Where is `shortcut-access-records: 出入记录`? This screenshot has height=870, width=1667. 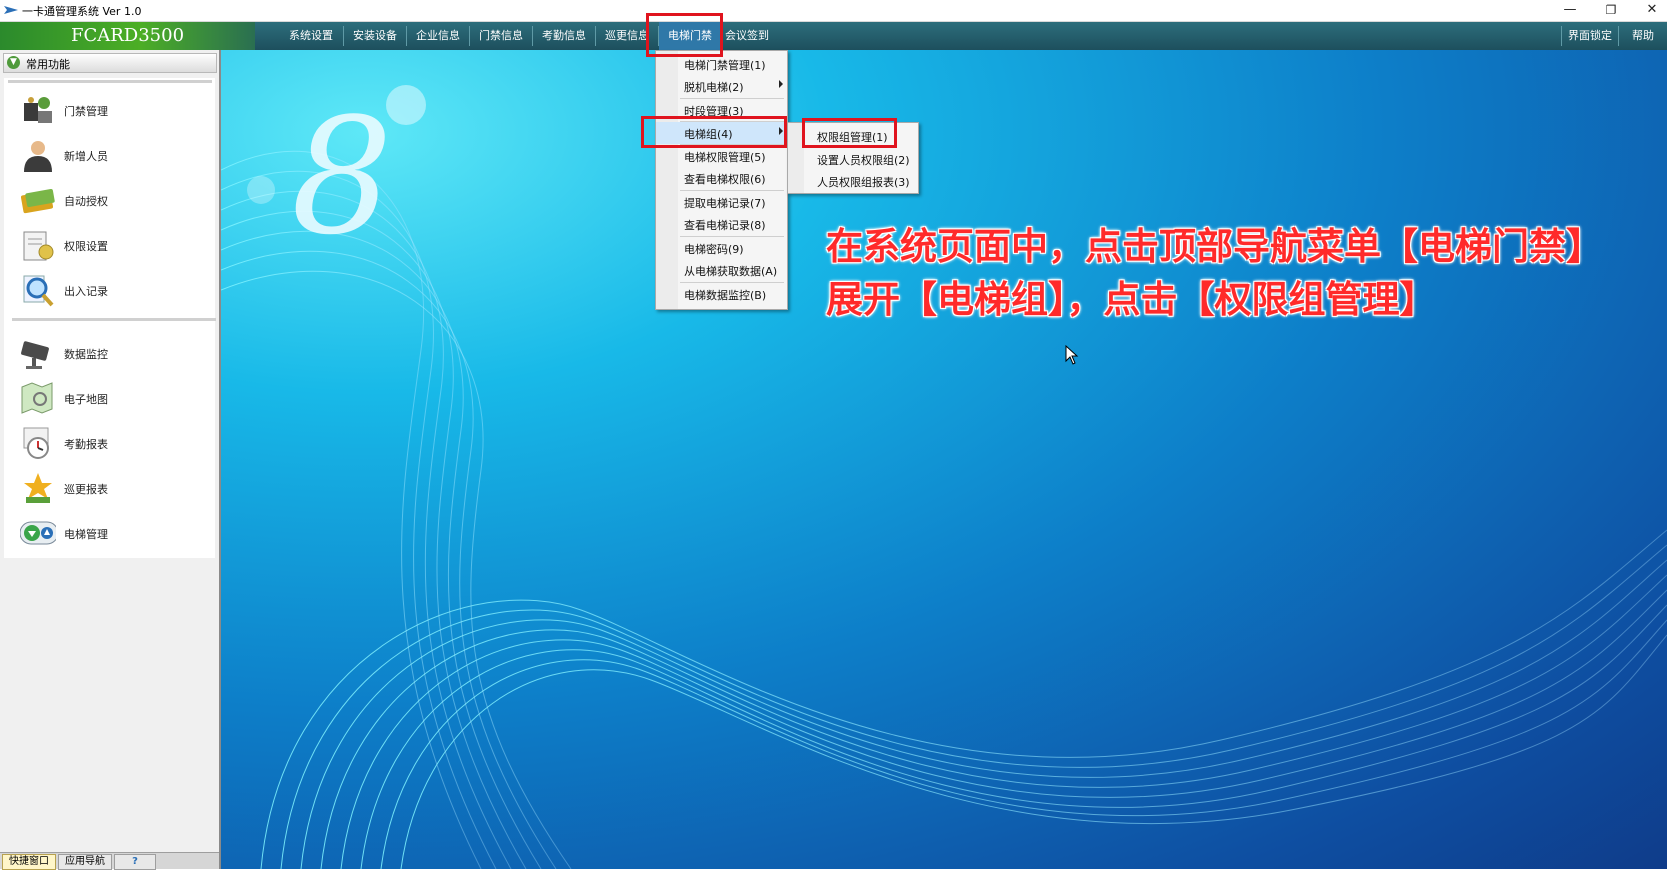 shortcut-access-records: 出入记录 is located at coordinates (111, 290).